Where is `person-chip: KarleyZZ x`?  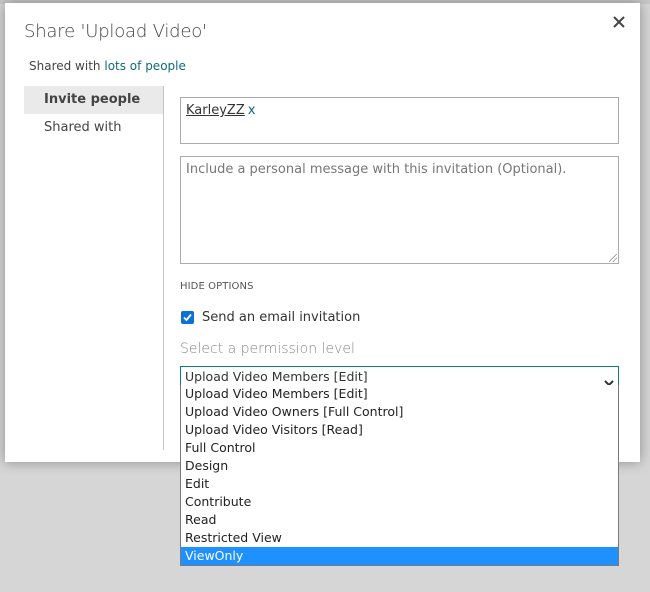
person-chip: KarleyZZ x is located at coordinates (220, 110).